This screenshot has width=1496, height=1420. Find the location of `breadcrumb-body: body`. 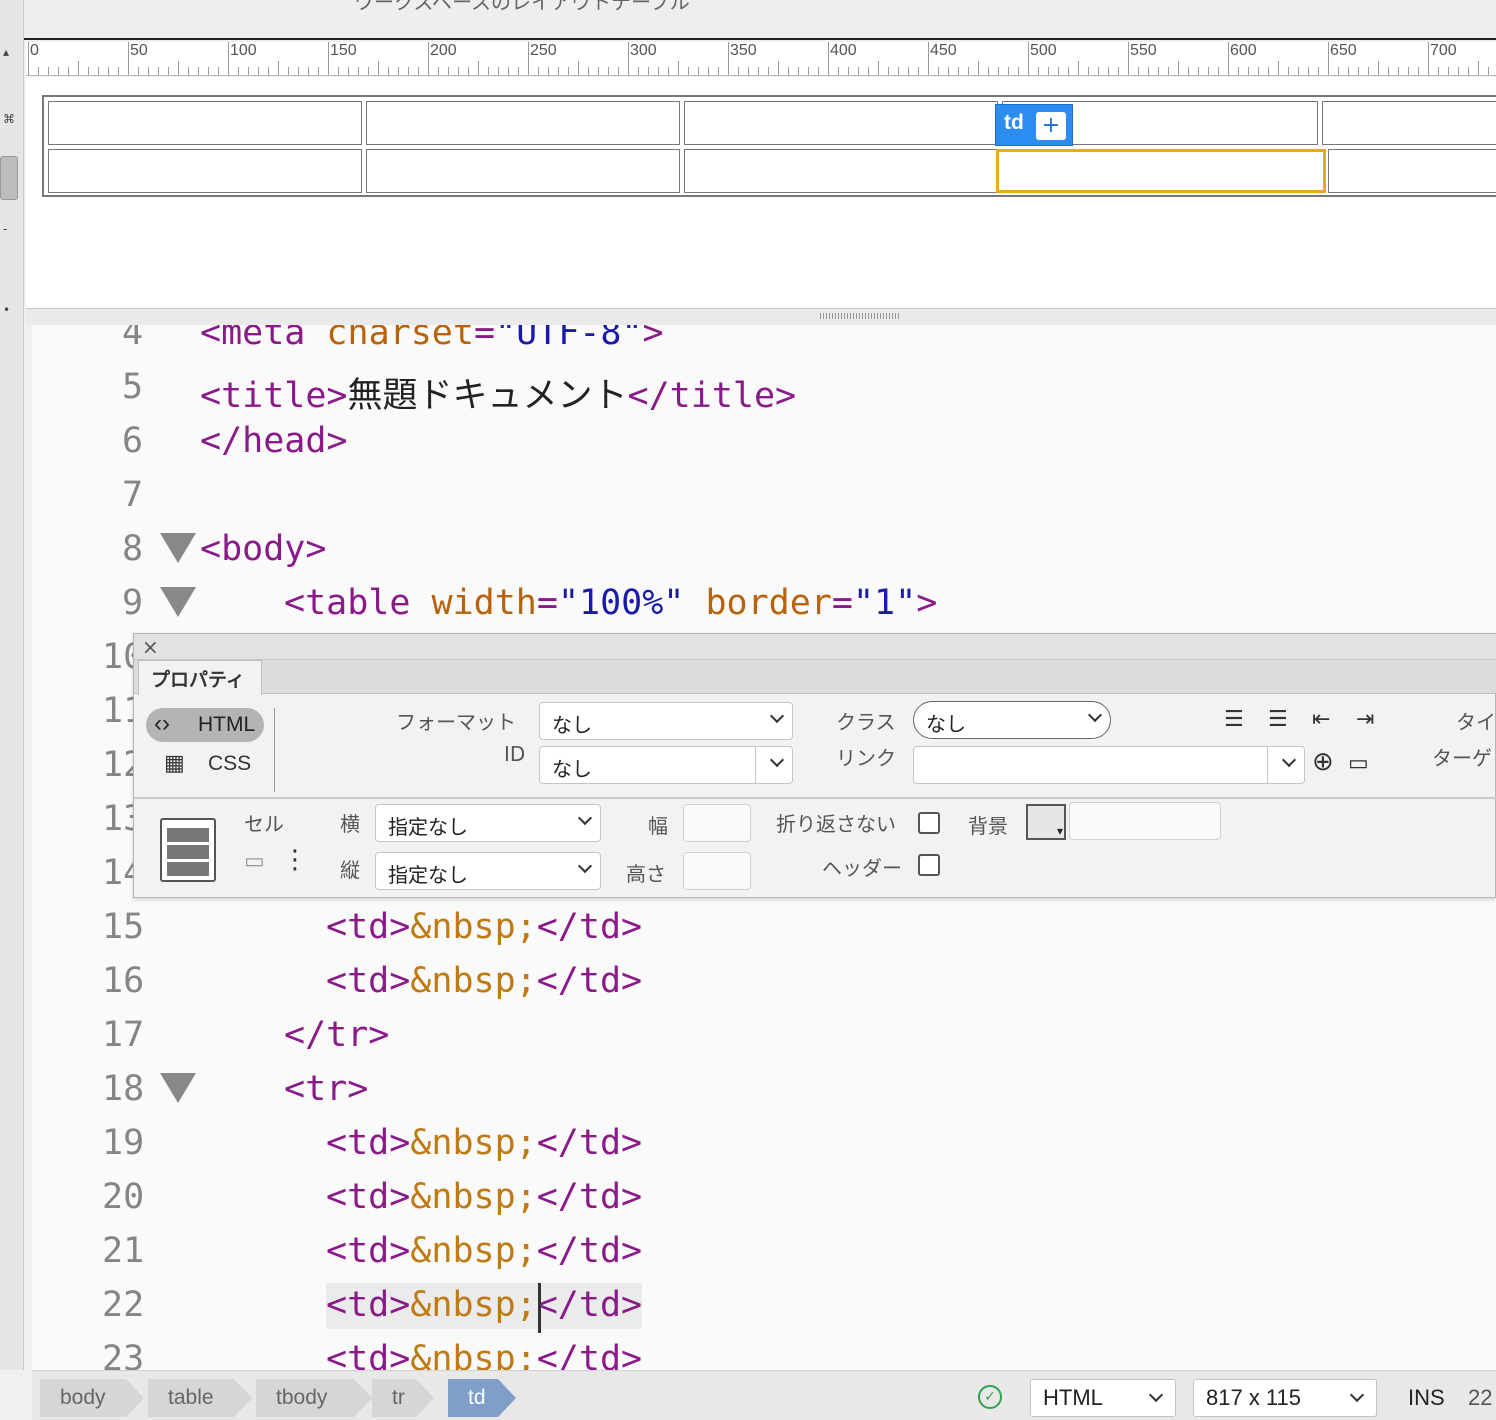

breadcrumb-body: body is located at coordinates (92, 1398).